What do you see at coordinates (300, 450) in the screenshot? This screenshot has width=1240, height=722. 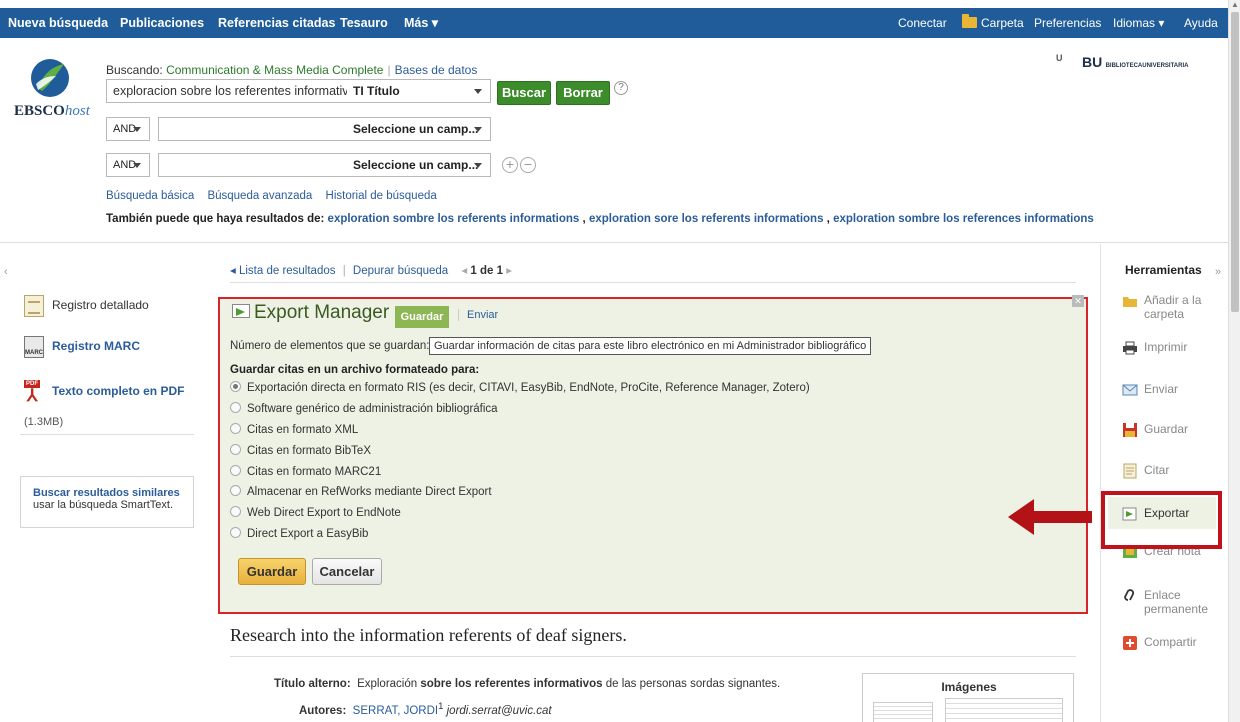 I see `format-option-bibtex: Citas en formato BibTeX` at bounding box center [300, 450].